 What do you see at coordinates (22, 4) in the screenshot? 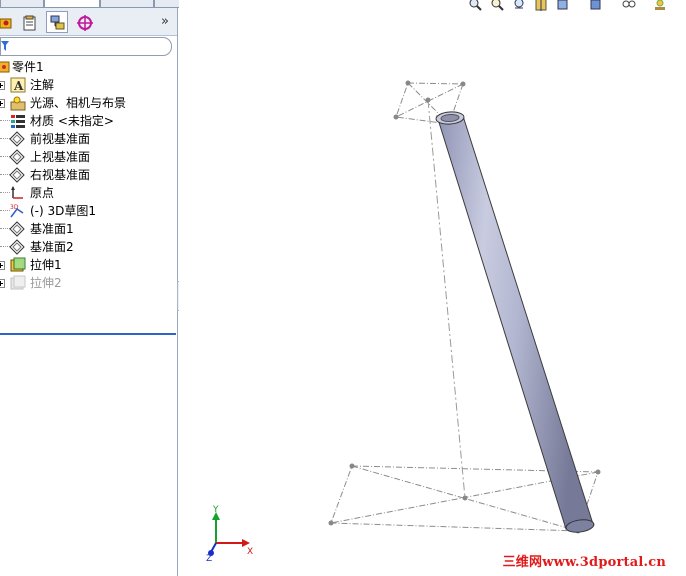
I see `tab-features` at bounding box center [22, 4].